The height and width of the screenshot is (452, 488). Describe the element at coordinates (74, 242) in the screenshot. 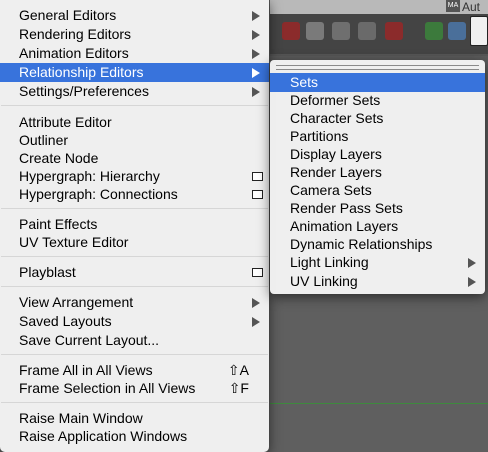

I see `menu-item-label: UV Texture Editor` at that location.